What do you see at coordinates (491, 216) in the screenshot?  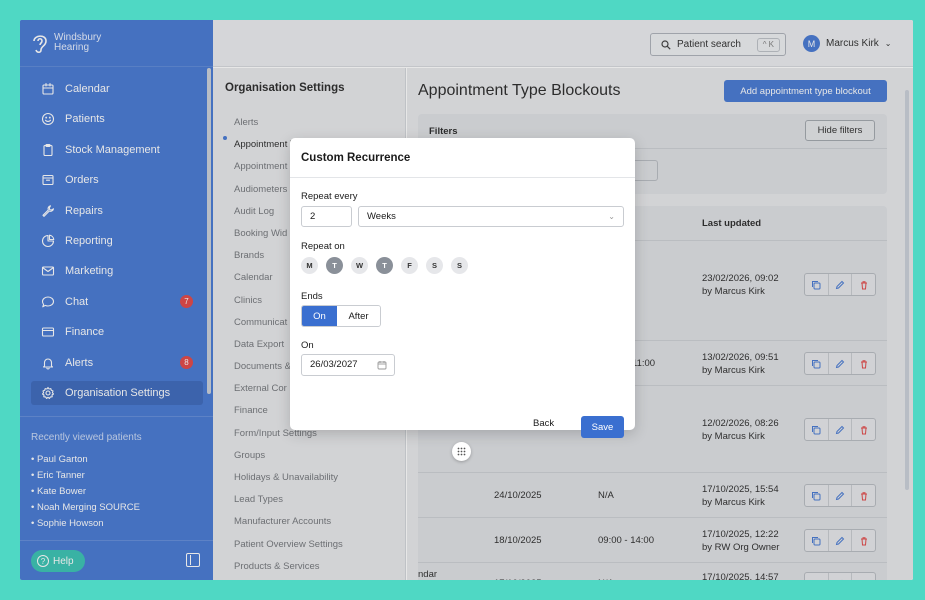 I see `repeat-unit-select: Weeks ⌄` at bounding box center [491, 216].